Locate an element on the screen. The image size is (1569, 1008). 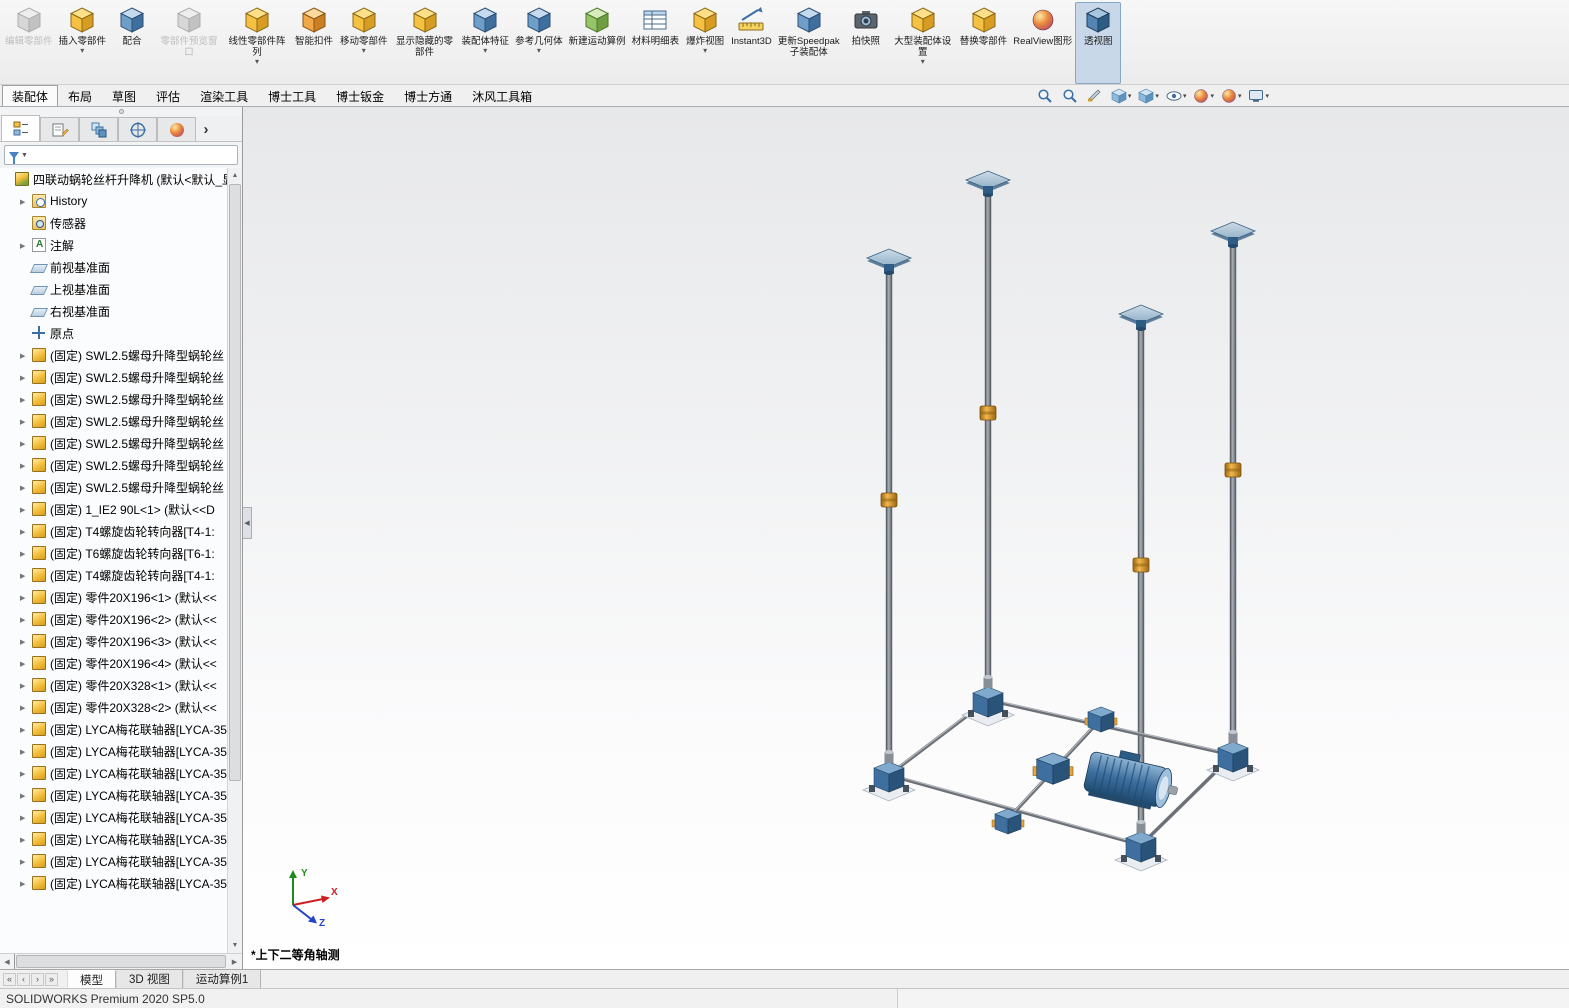
filter-dropdown-arrow: ▼ is located at coordinates (24, 155).